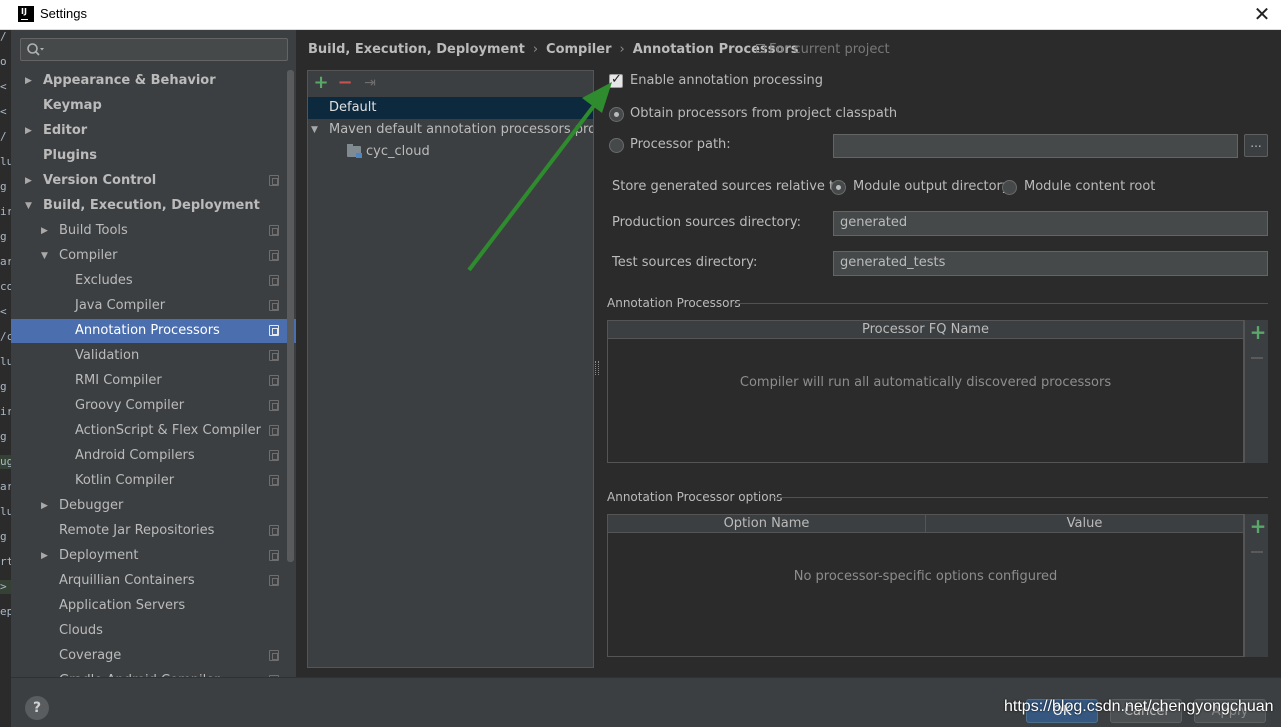 The height and width of the screenshot is (727, 1281). What do you see at coordinates (5, 587) in the screenshot?
I see `editor-code-fragment: >` at bounding box center [5, 587].